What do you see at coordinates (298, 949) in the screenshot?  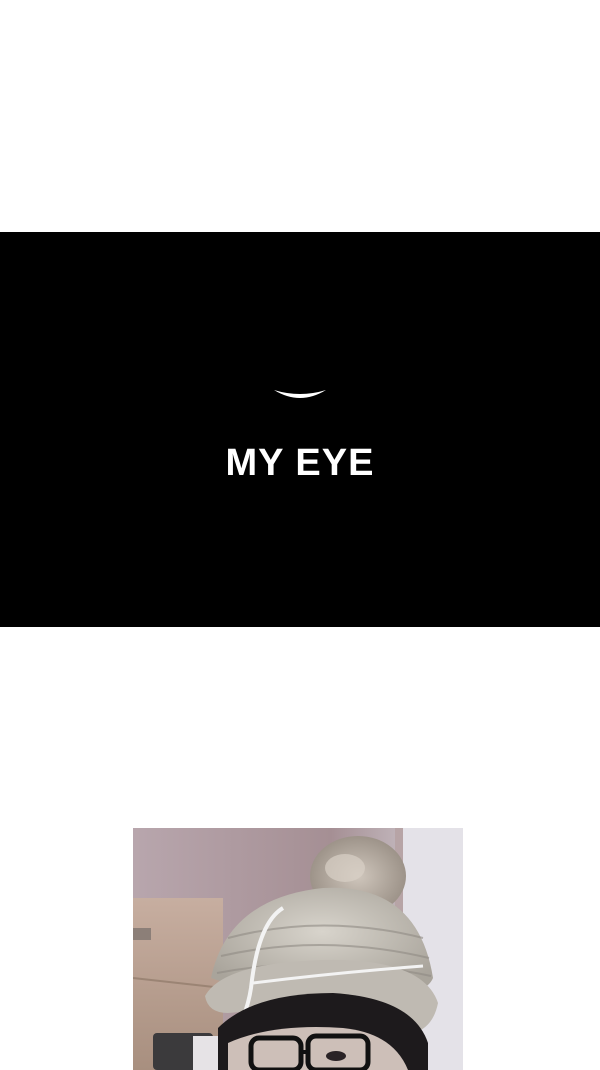 I see `self-portrait-photo` at bounding box center [298, 949].